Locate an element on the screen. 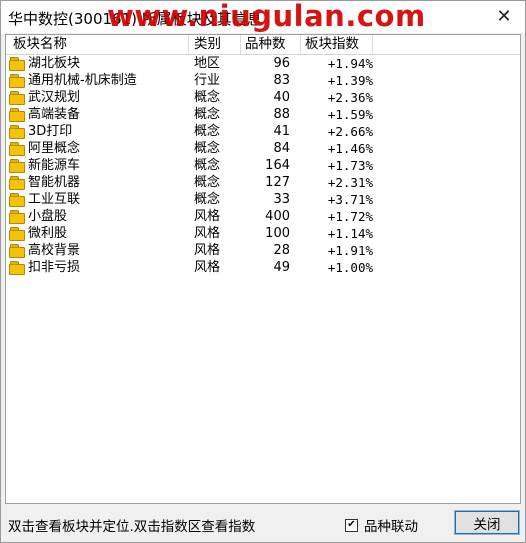  board-index-change: +2.36% is located at coordinates (331, 97).